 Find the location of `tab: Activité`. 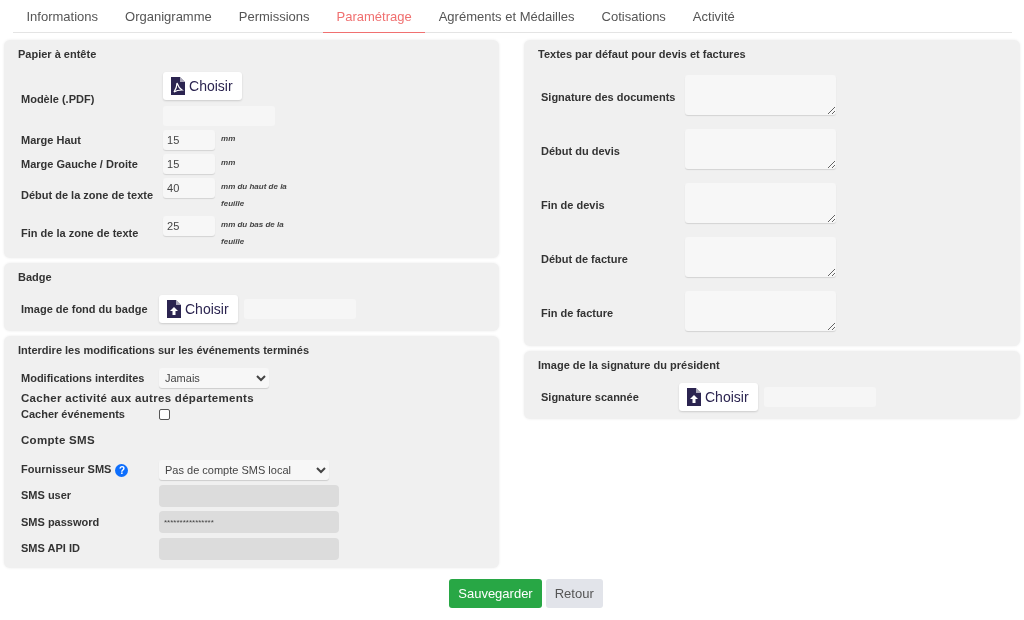

tab: Activité is located at coordinates (714, 16).